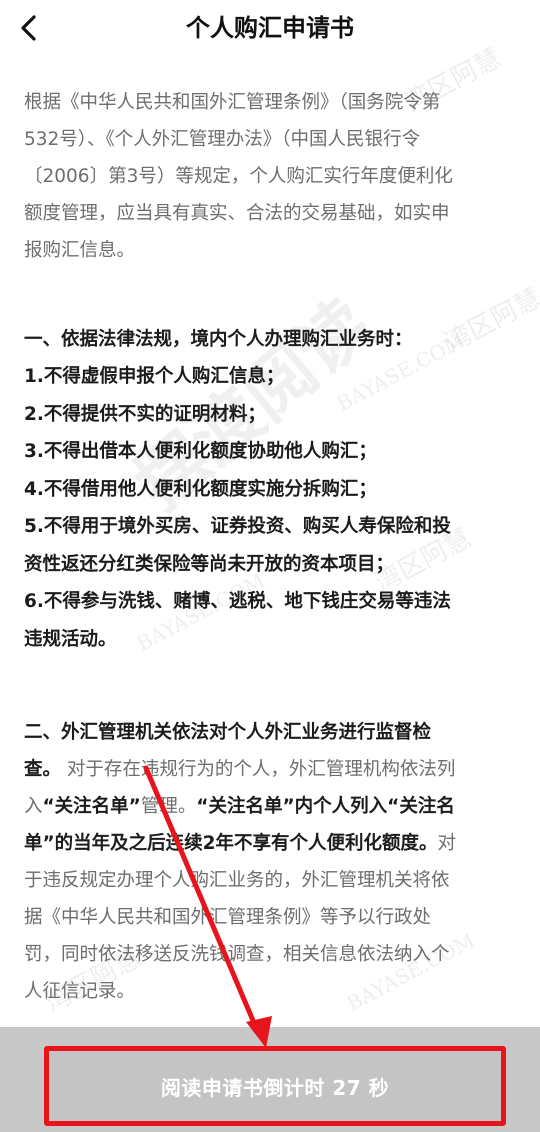  Describe the element at coordinates (232, 102) in the screenshot. I see `intro-line: 根据《中华人民共和国外汇管理条例》（国务院令第` at that location.